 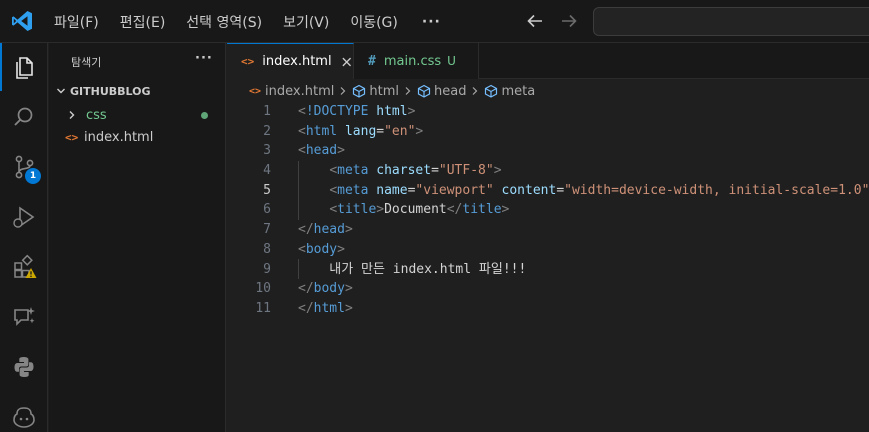 What do you see at coordinates (451, 61) in the screenshot?
I see `untracked-status-badge: U` at bounding box center [451, 61].